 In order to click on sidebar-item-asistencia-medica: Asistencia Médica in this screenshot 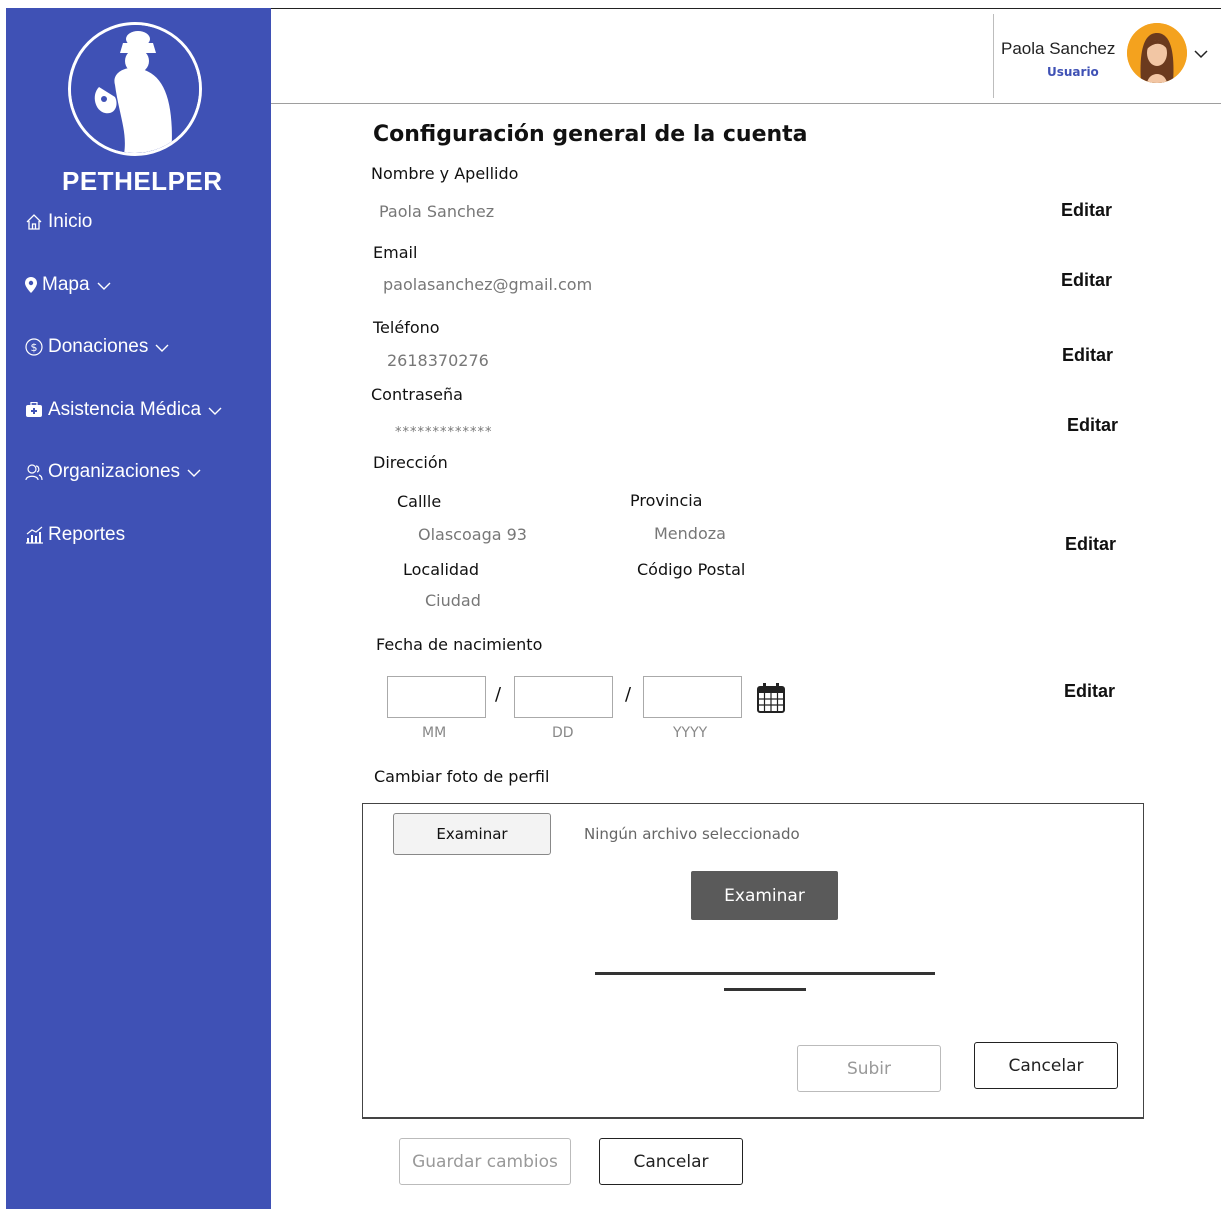, I will do `click(123, 410)`.